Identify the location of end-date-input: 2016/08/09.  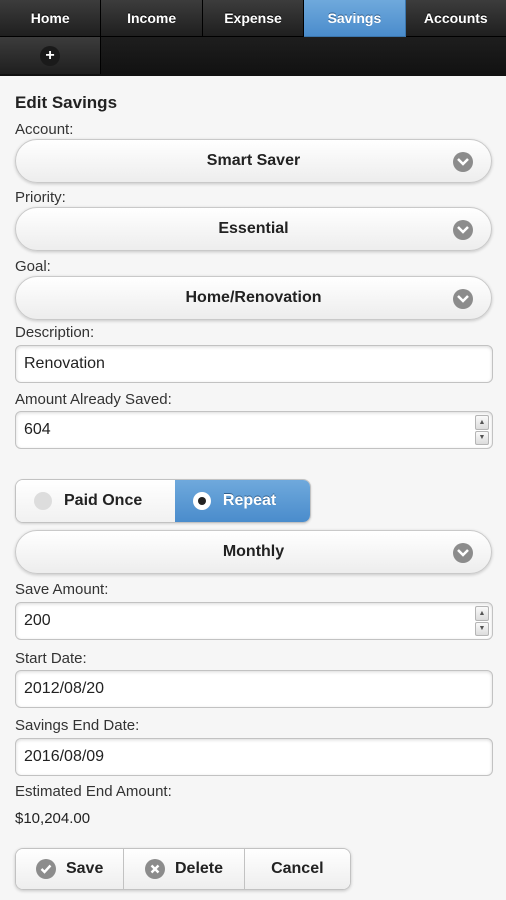
(254, 757).